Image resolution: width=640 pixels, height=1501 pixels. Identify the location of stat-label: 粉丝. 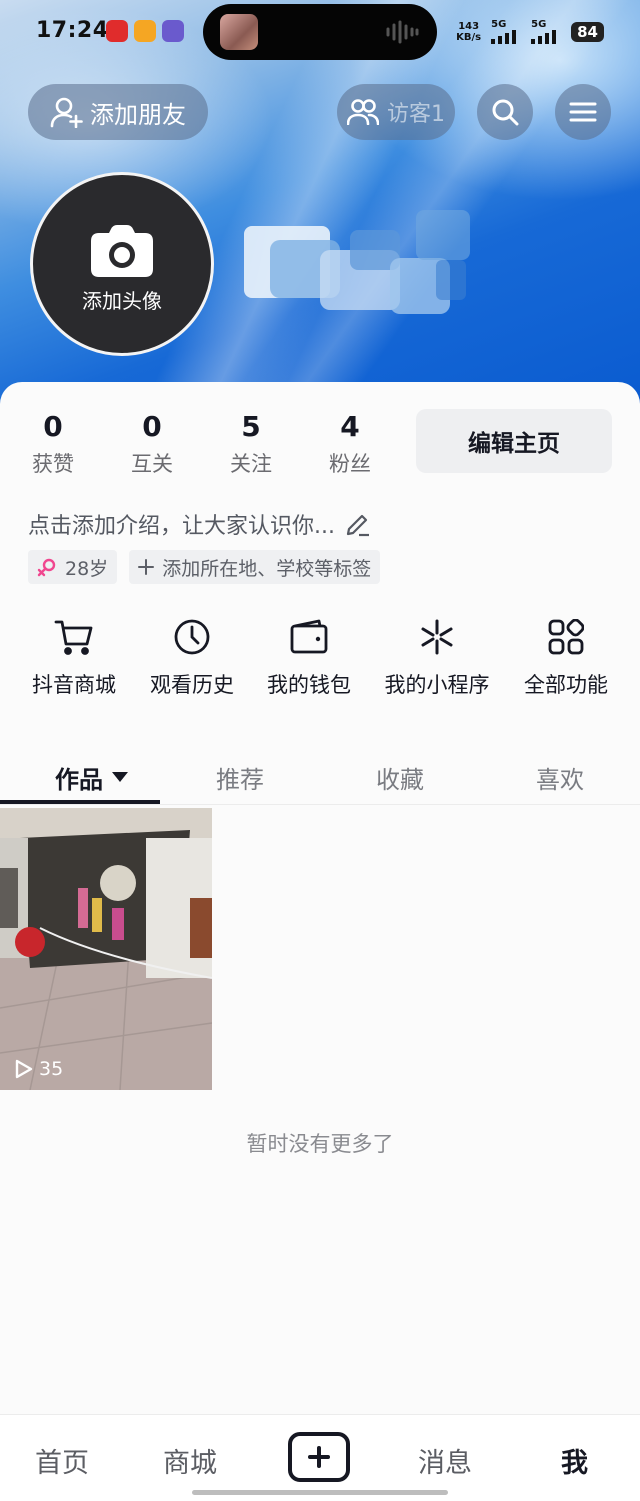
(350, 464).